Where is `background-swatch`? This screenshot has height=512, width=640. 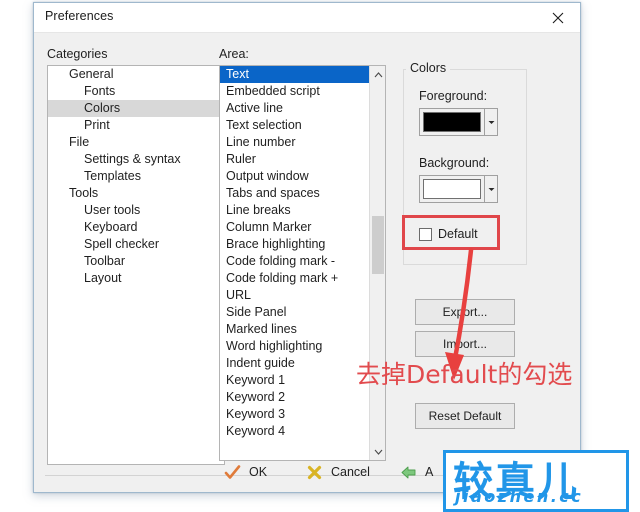 background-swatch is located at coordinates (452, 189).